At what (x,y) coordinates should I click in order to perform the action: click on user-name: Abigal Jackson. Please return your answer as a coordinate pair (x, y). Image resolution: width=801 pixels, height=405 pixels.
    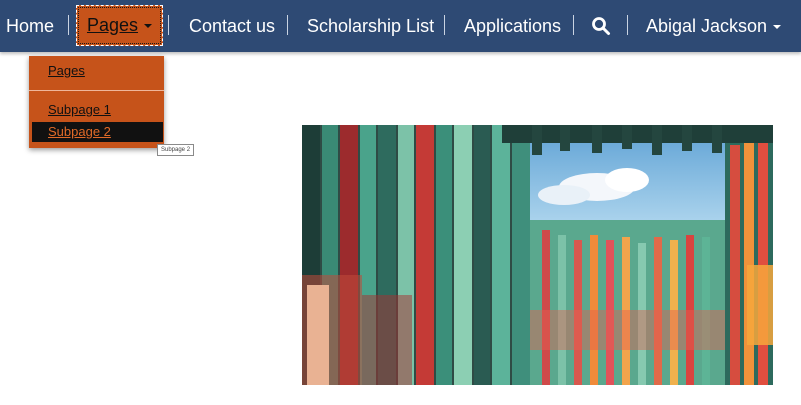
    Looking at the image, I should click on (707, 26).